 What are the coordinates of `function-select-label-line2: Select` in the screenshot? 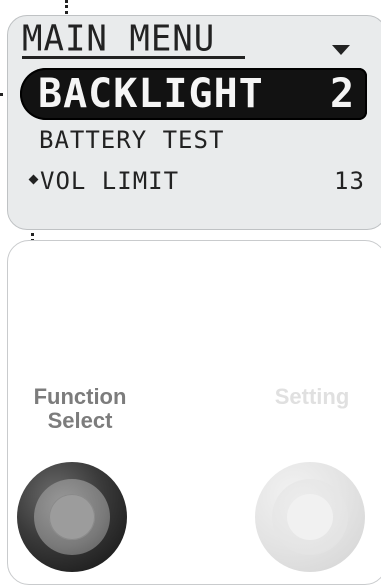 It's located at (80, 420).